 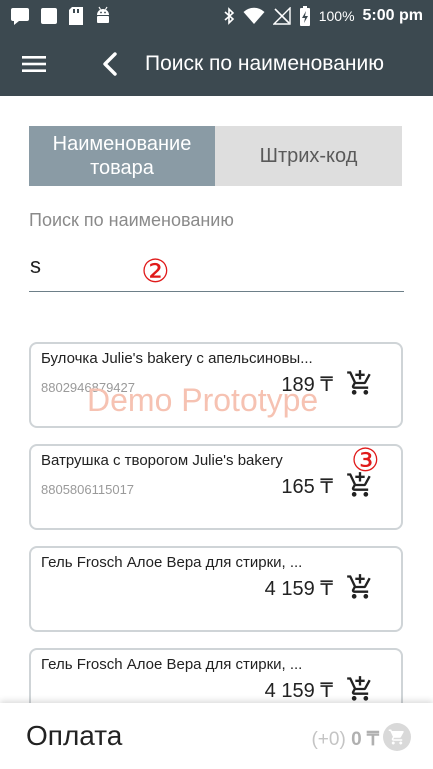 I want to click on pay-button-label: Оплата, so click(x=74, y=736).